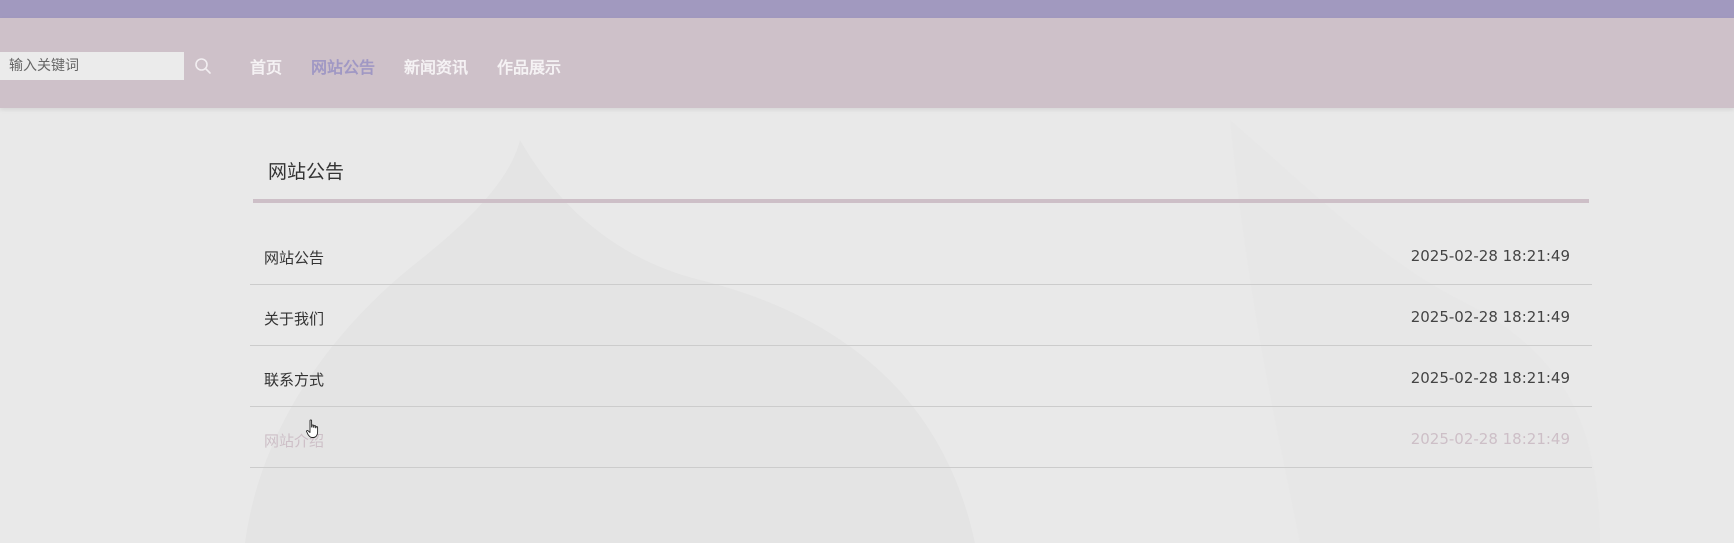  Describe the element at coordinates (921, 437) in the screenshot. I see `notice-row: 网站介绍 2025-02-28 18:21:49` at that location.